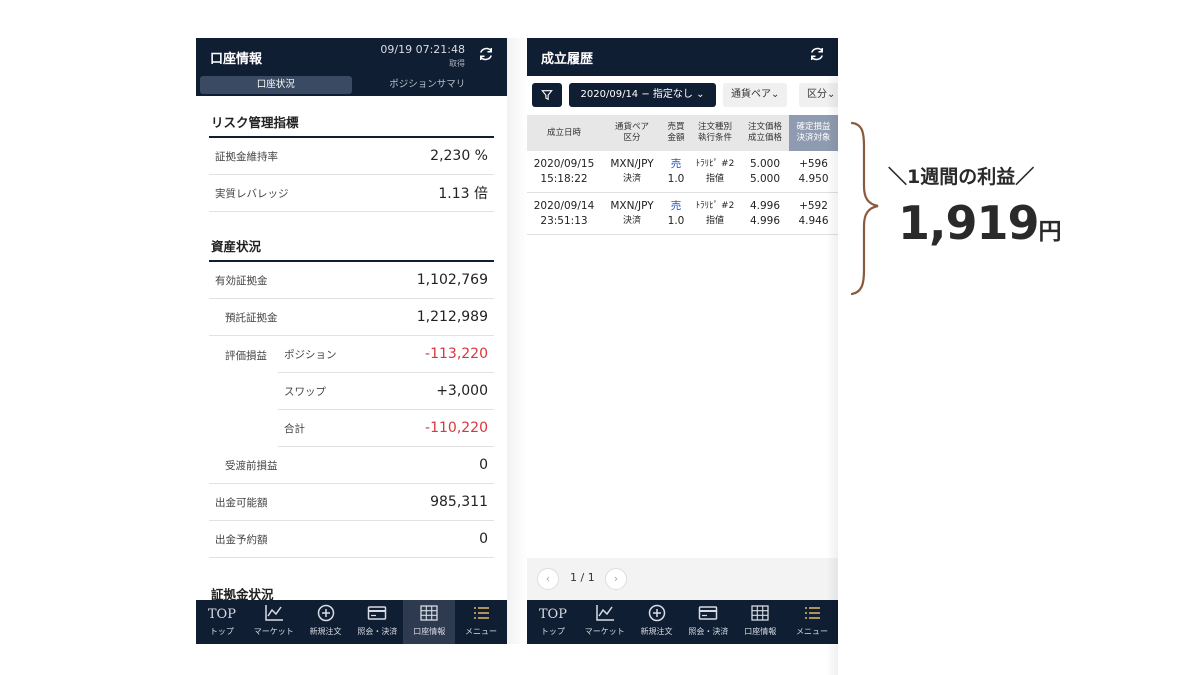 The height and width of the screenshot is (675, 1200). Describe the element at coordinates (276, 85) in the screenshot. I see `tab-account-status: 口座状況` at that location.